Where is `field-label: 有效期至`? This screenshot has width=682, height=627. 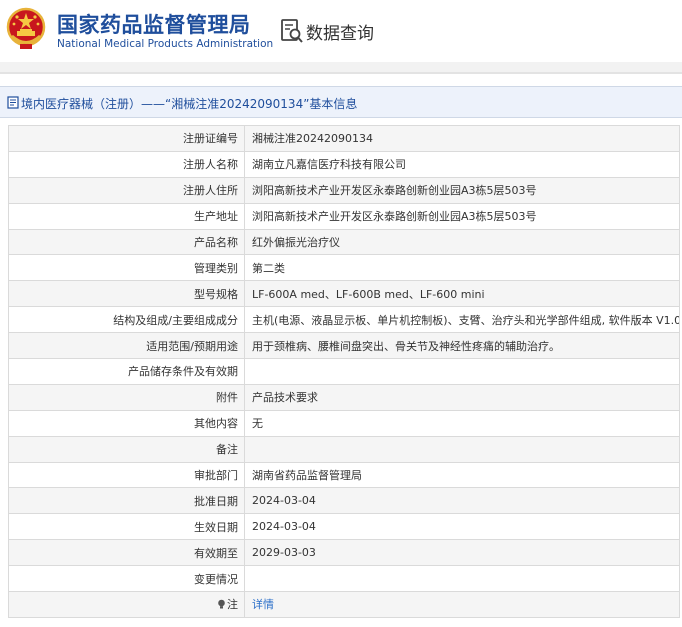
field-label: 有效期至 is located at coordinates (126, 553).